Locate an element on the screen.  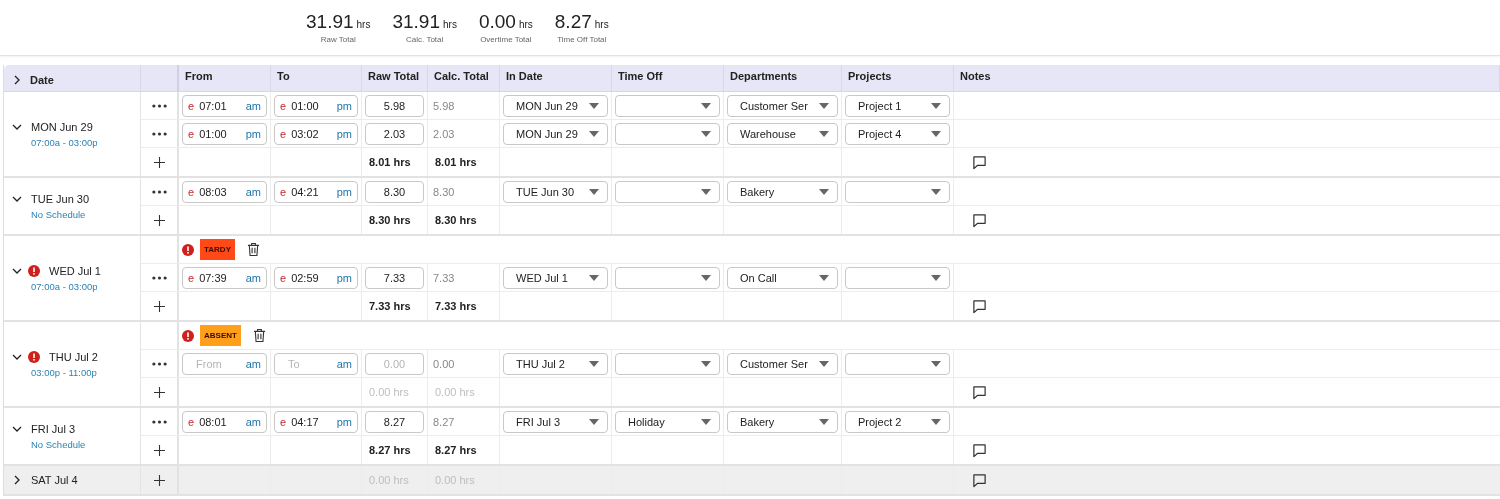
raw-total-field: 2.03 is located at coordinates (394, 133).